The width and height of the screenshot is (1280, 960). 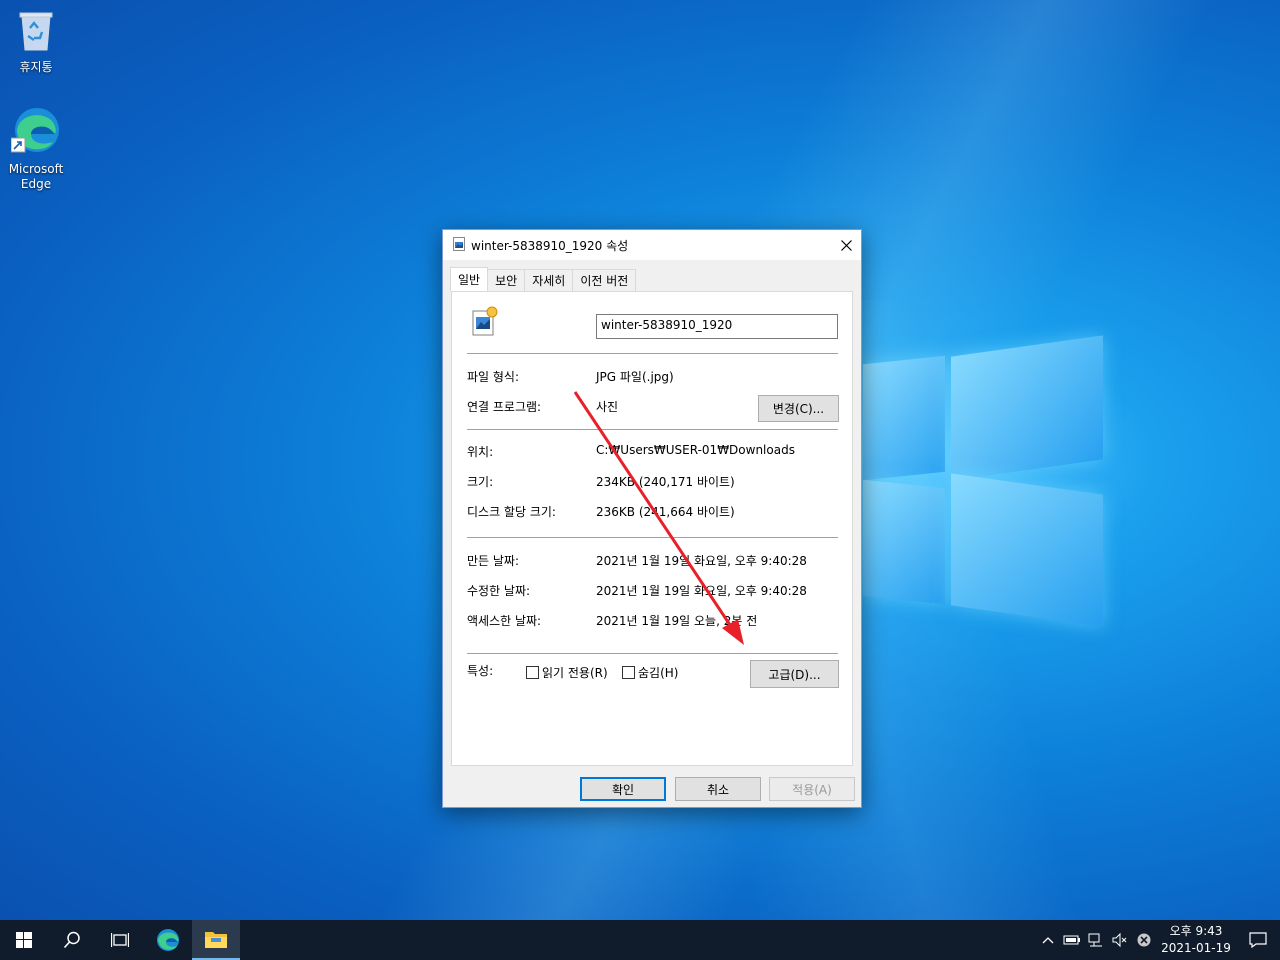 What do you see at coordinates (665, 482) in the screenshot?
I see `size-value: 234KB (240,171 바이트)` at bounding box center [665, 482].